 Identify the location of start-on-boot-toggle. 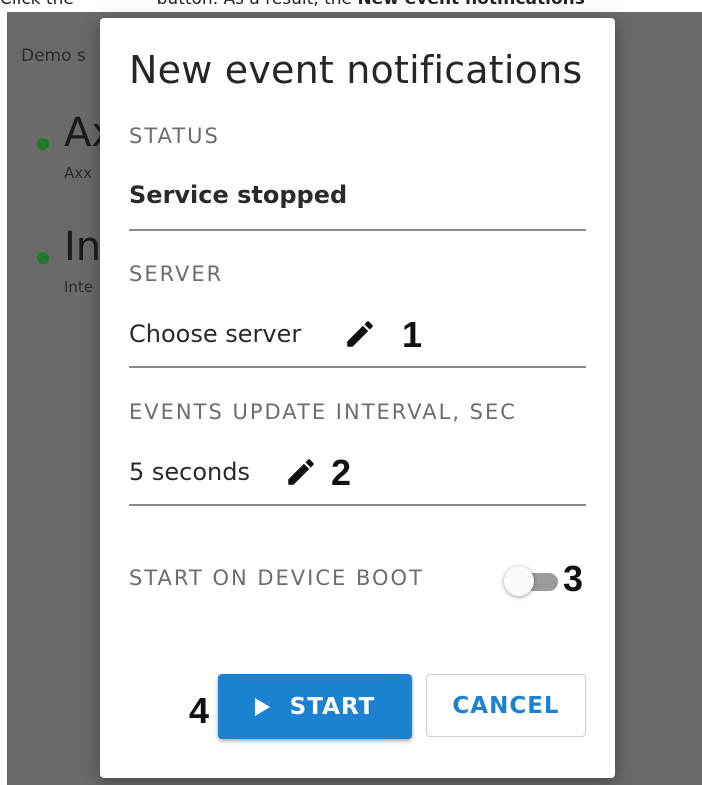
(531, 581).